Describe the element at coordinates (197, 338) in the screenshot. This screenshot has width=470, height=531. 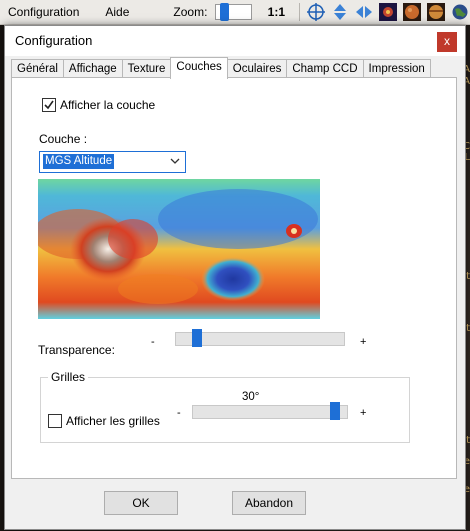
I see `transparency-slider-thumb` at that location.